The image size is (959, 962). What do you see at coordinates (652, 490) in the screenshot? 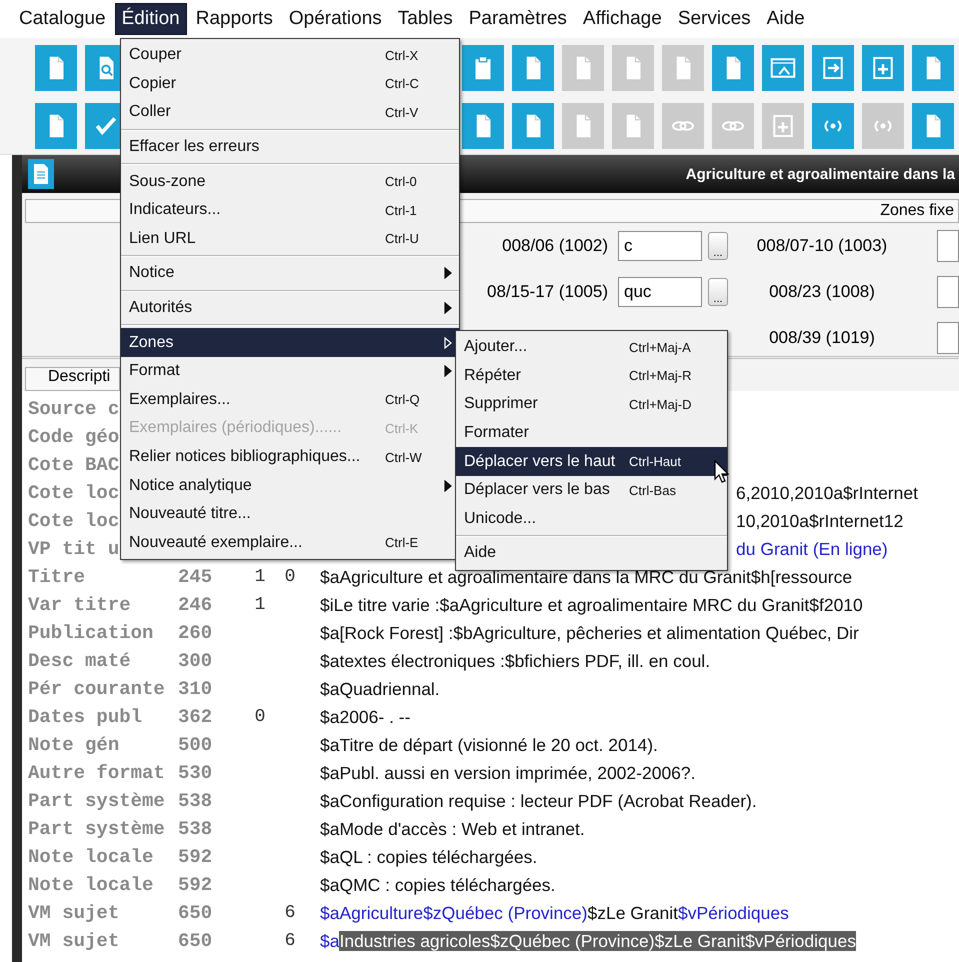
I see `shortcut-label: Ctrl-Bas` at bounding box center [652, 490].